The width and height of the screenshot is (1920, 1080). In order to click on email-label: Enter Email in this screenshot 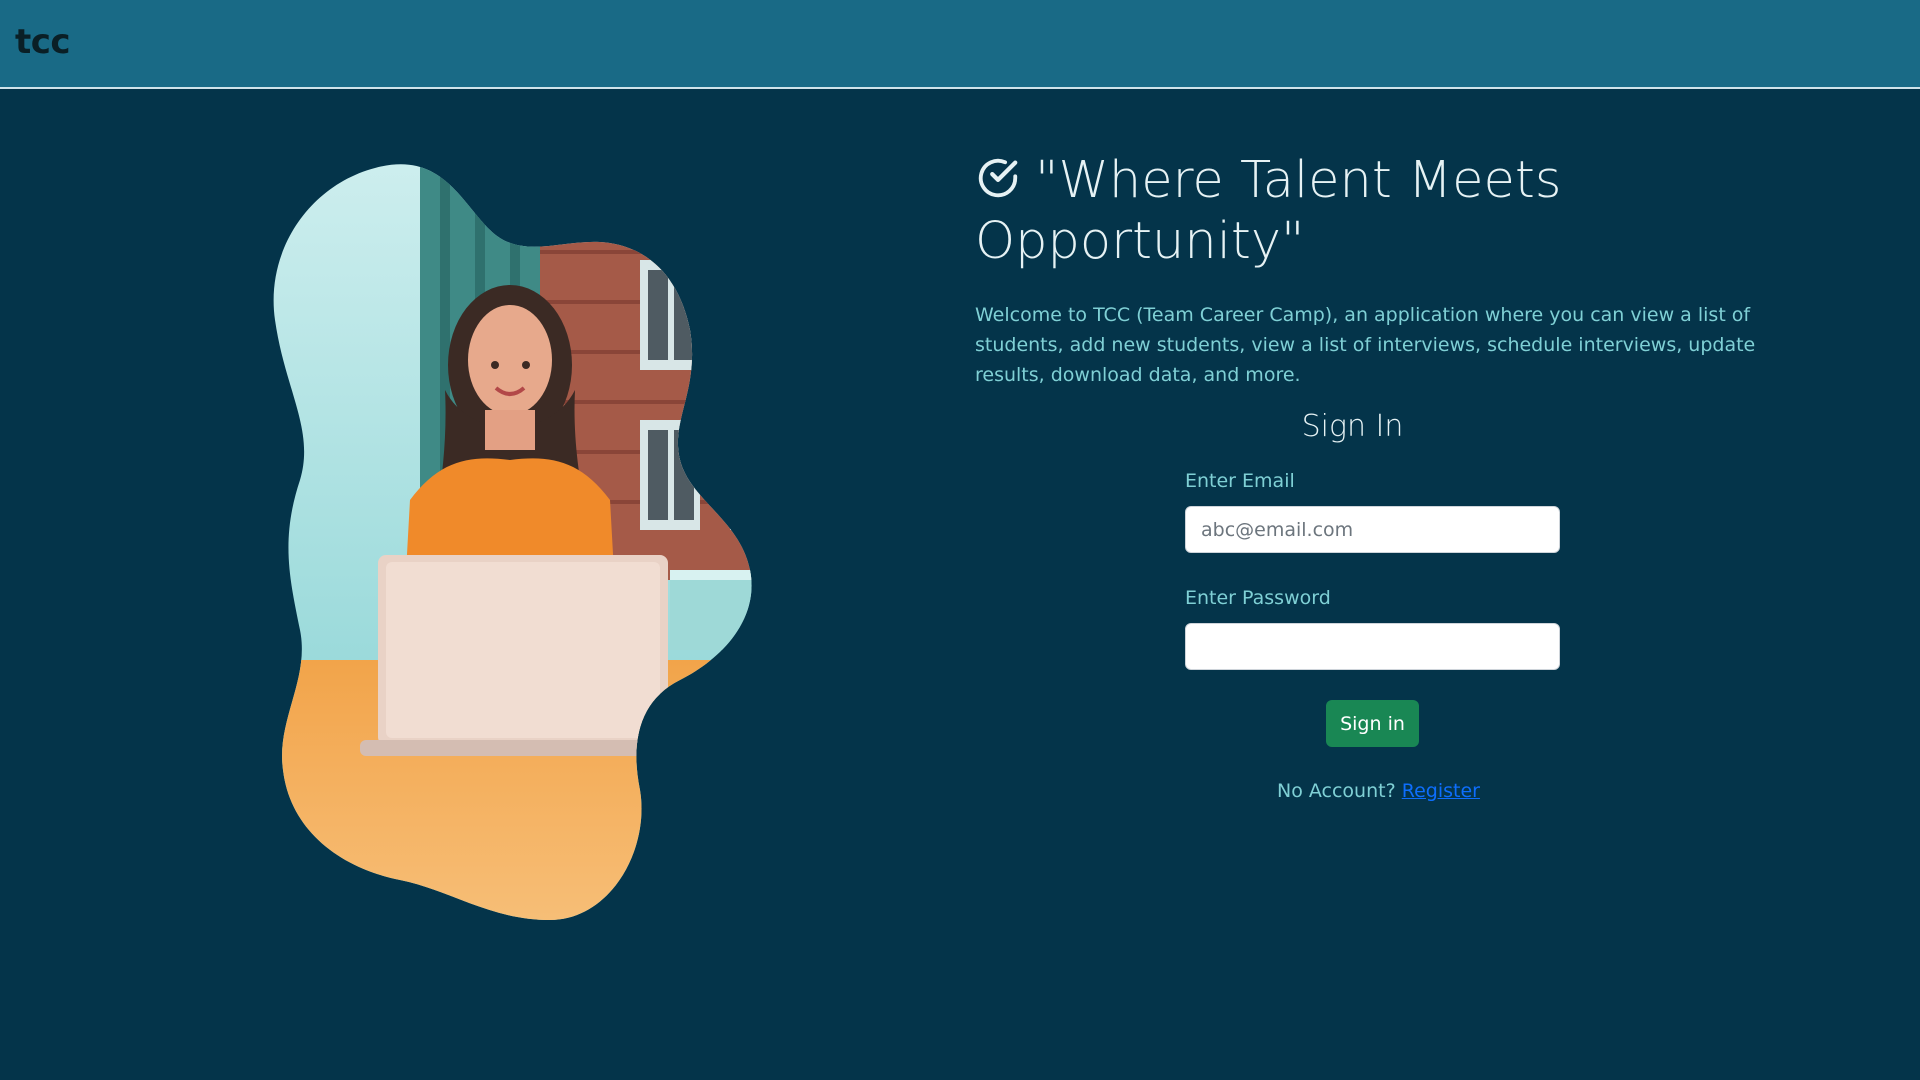, I will do `click(1240, 481)`.